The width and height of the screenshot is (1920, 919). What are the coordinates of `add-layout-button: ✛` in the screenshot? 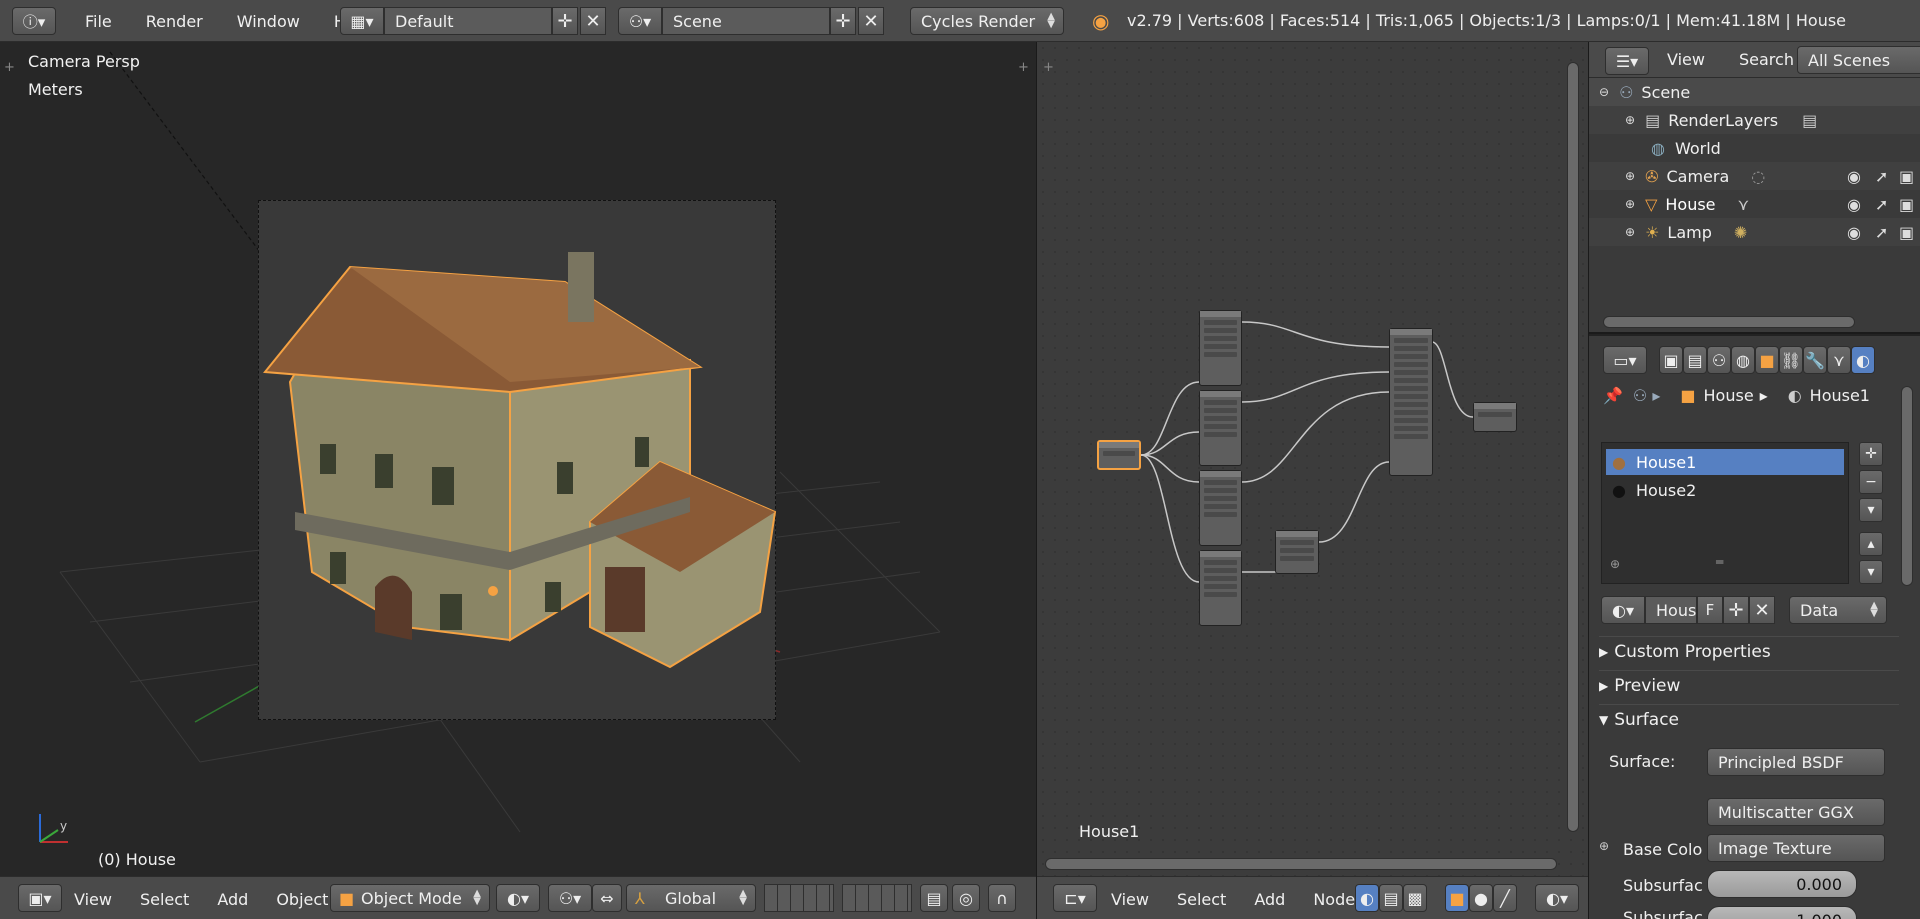 It's located at (565, 21).